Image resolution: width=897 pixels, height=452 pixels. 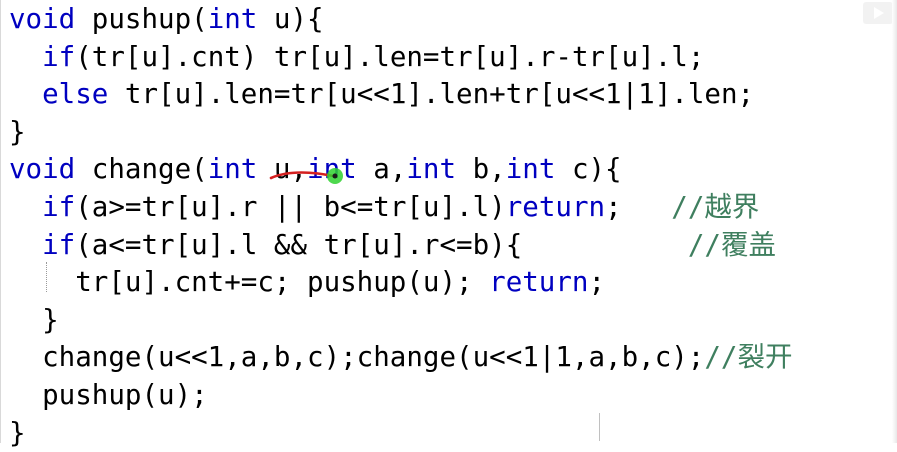 What do you see at coordinates (401, 20) in the screenshot?
I see `code-line: void pushup(int u){` at bounding box center [401, 20].